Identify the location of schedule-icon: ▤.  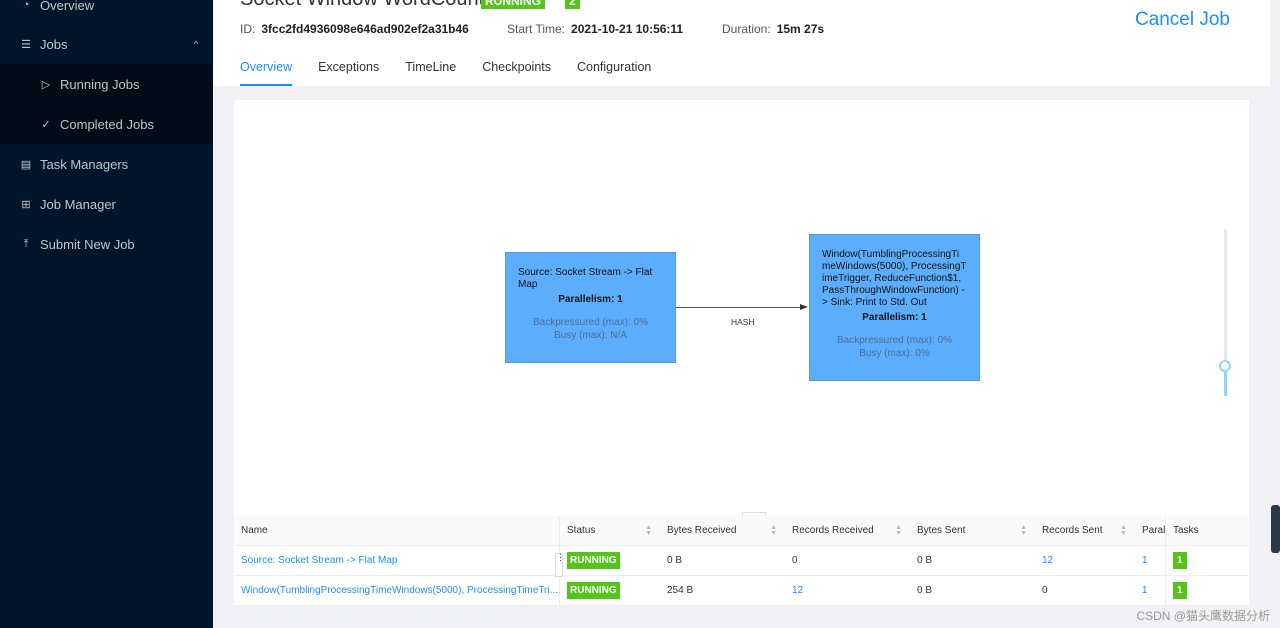
(26, 164).